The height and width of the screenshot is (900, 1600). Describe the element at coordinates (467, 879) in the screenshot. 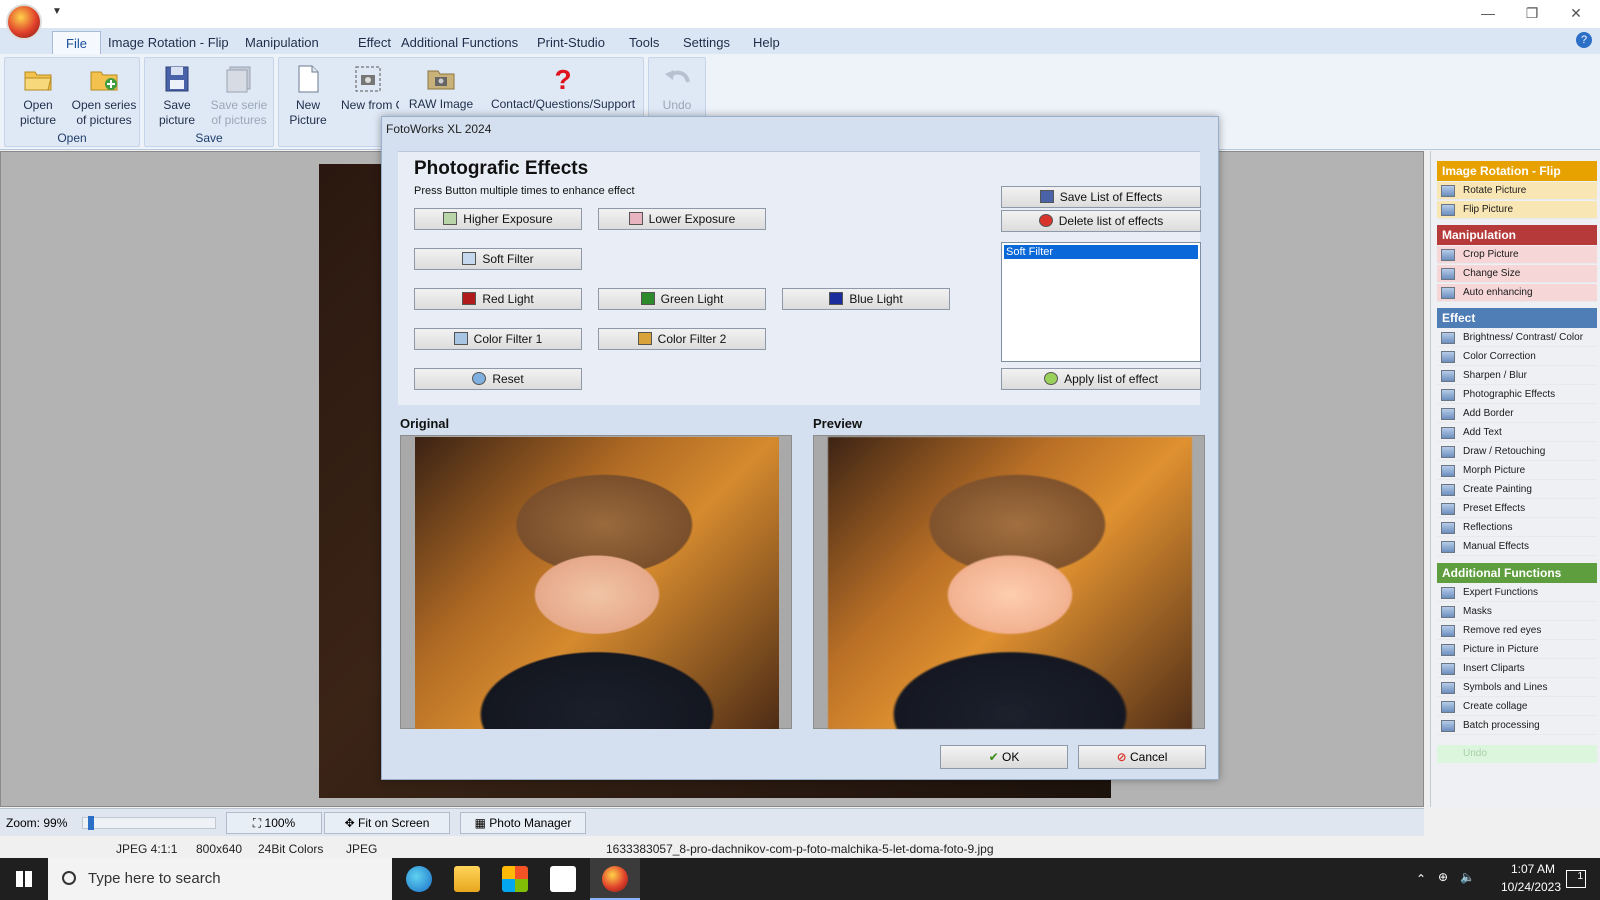

I see `file-explorer-icon` at that location.